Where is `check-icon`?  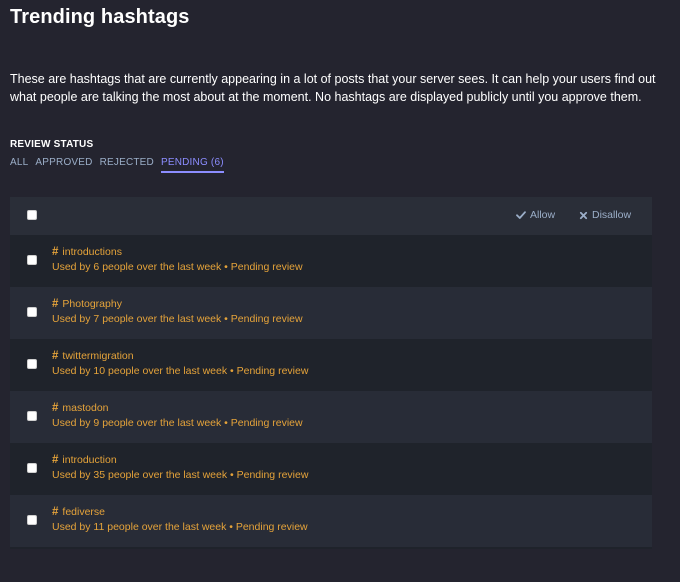 check-icon is located at coordinates (521, 215).